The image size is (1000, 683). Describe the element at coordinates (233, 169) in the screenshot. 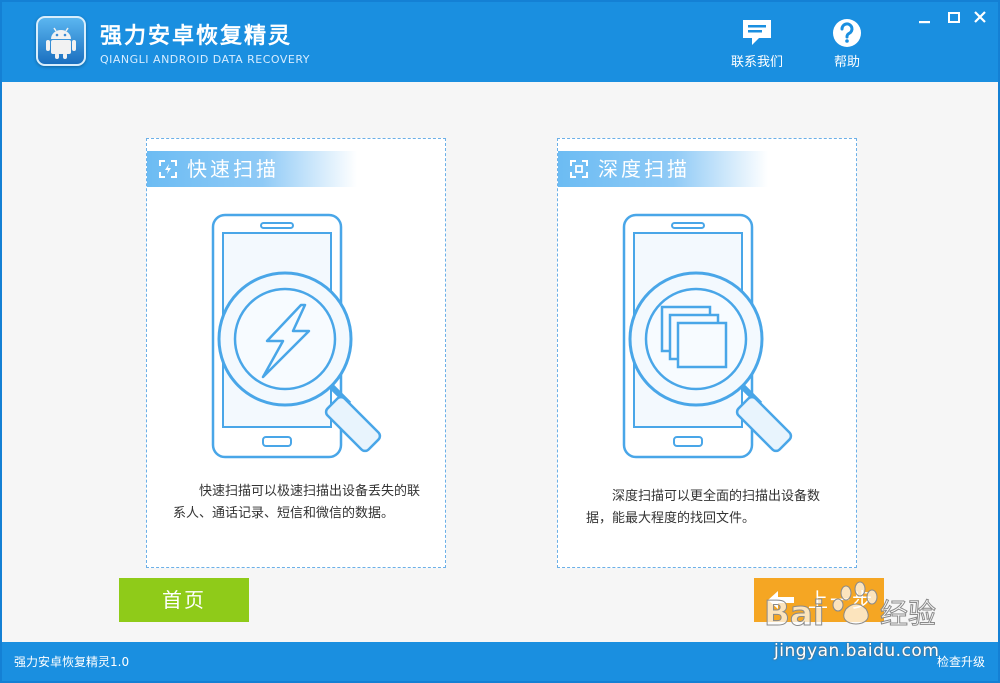

I see `quick-scan-title: 快速扫描` at that location.